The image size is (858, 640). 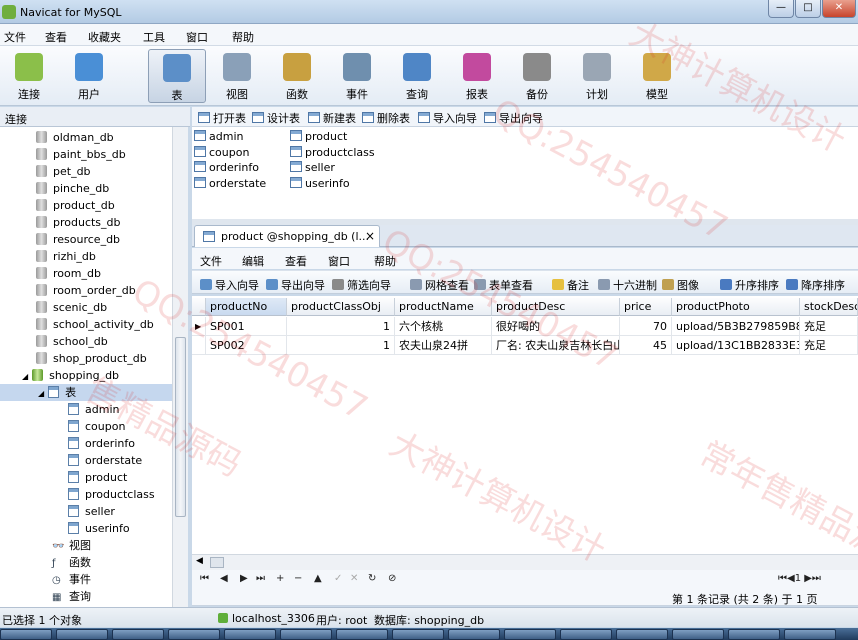 What do you see at coordinates (253, 261) in the screenshot?
I see `submenu-edit: 编辑` at bounding box center [253, 261].